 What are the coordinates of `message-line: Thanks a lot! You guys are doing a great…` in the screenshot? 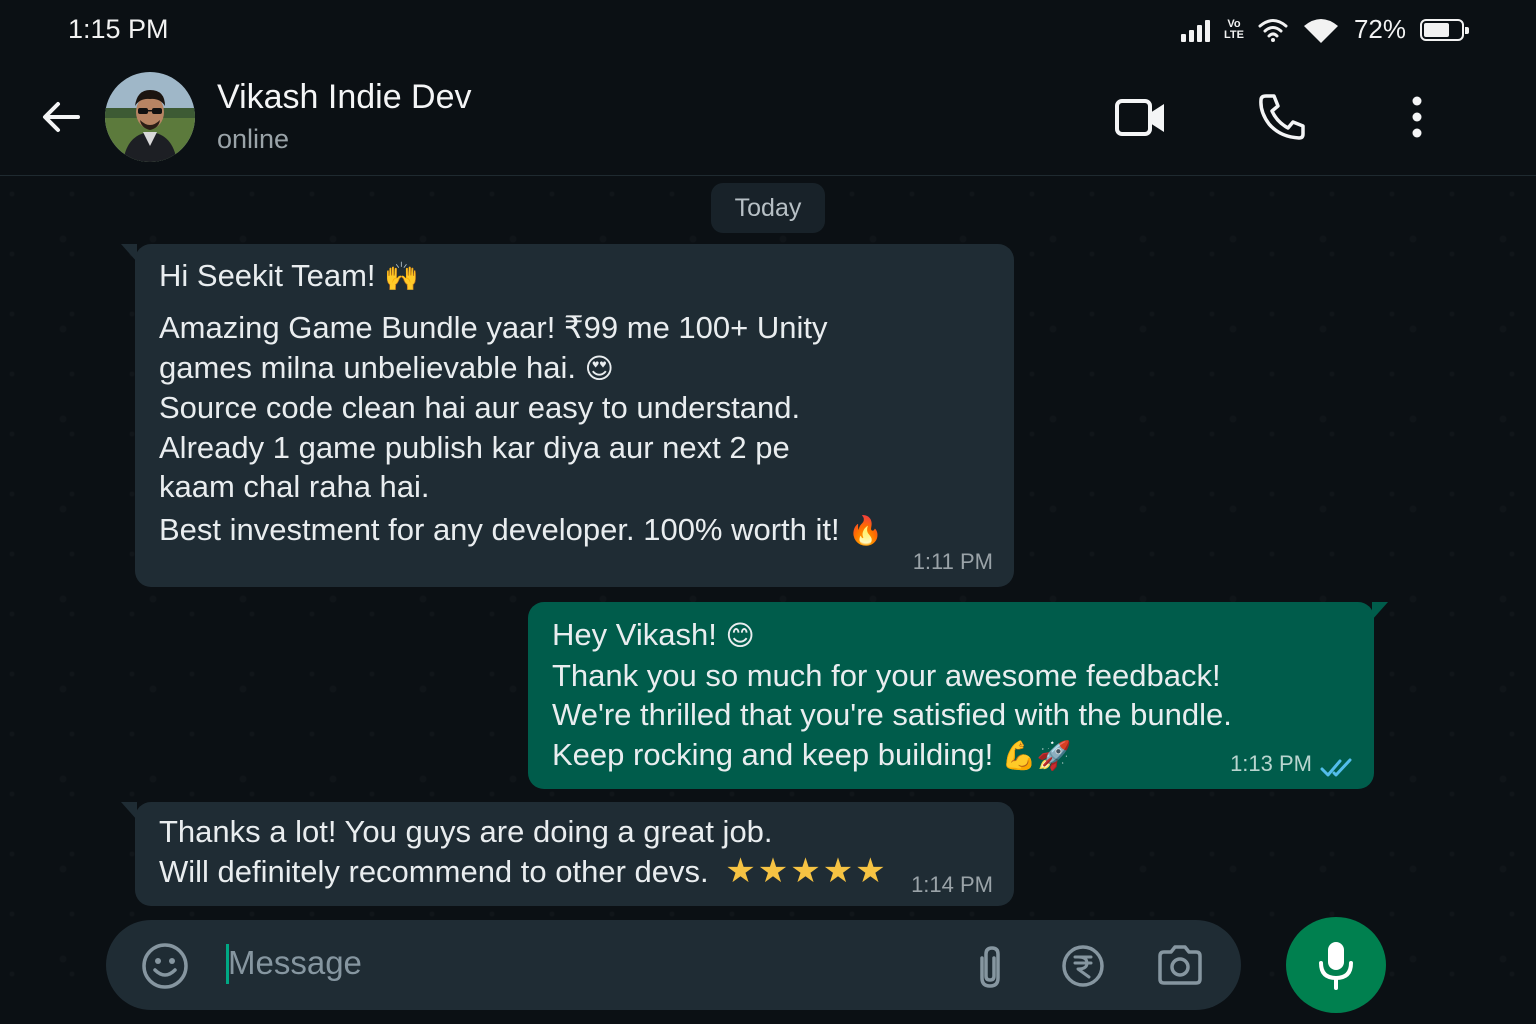 It's located at (466, 831).